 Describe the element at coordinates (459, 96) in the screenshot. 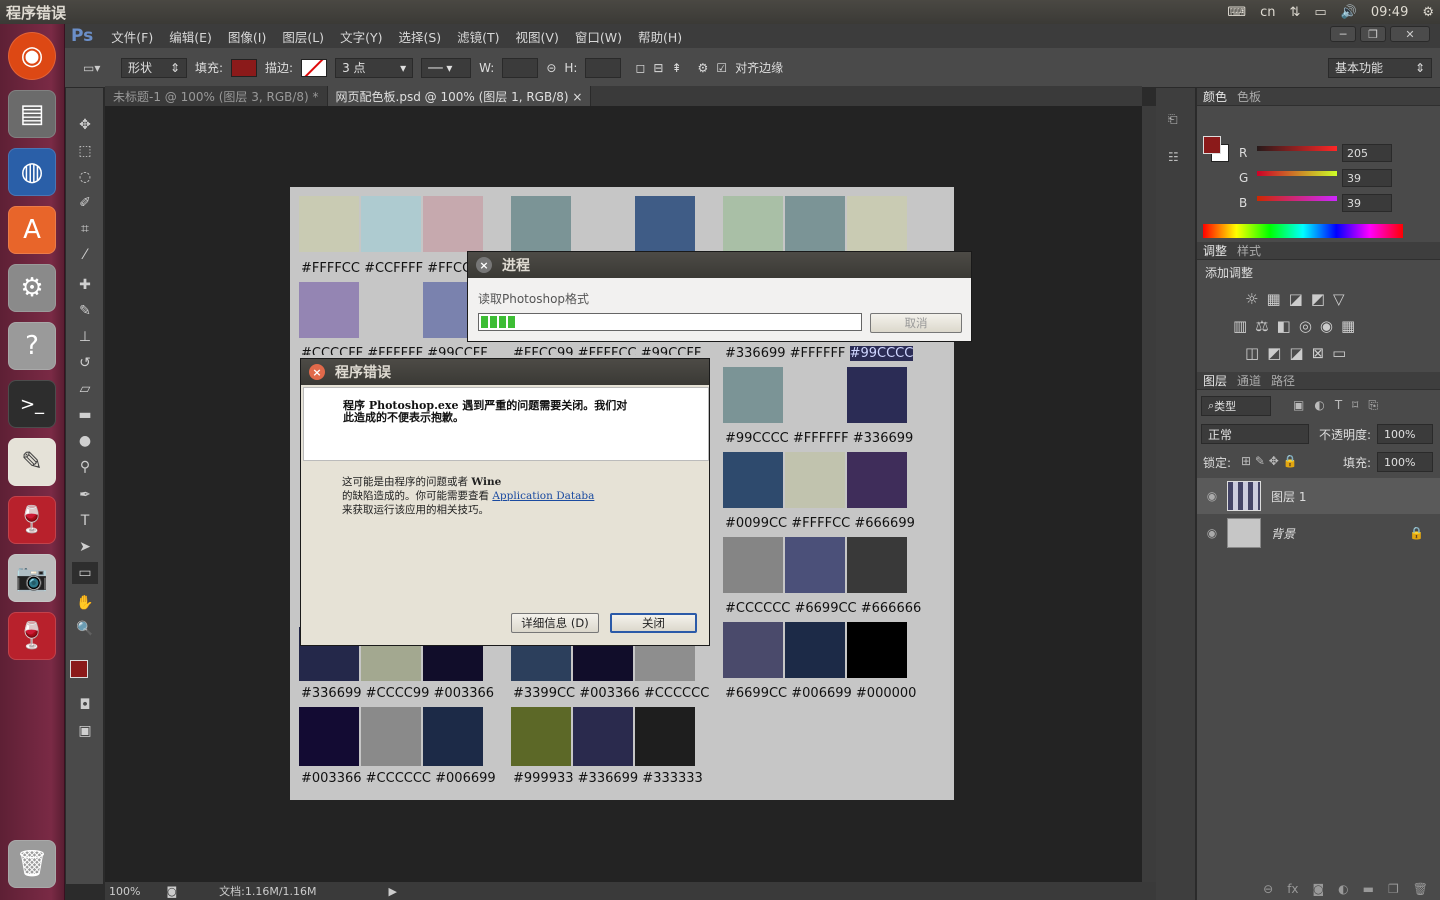

I see `tab-palette-psd: 网页配色板.psd @ 100% (图层 1, RGB/8) ×` at that location.